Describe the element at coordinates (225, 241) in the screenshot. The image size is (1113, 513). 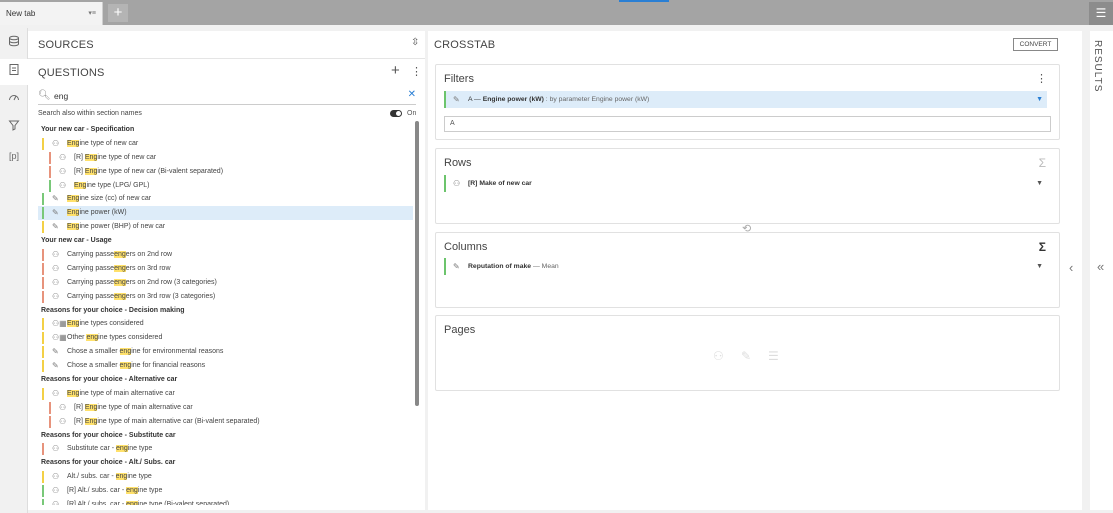
I see `section-header: Your new car - Usage` at that location.